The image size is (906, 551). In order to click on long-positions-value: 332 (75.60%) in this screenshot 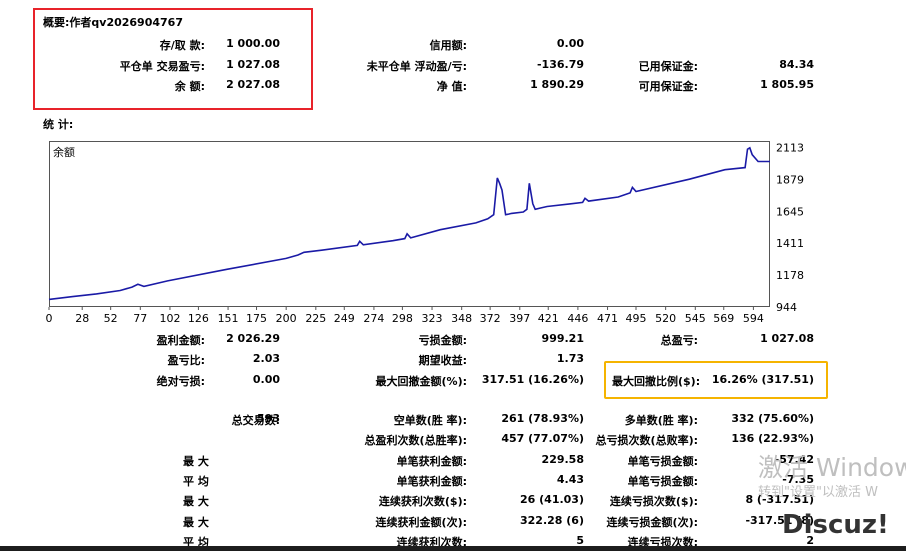, I will do `click(772, 418)`.